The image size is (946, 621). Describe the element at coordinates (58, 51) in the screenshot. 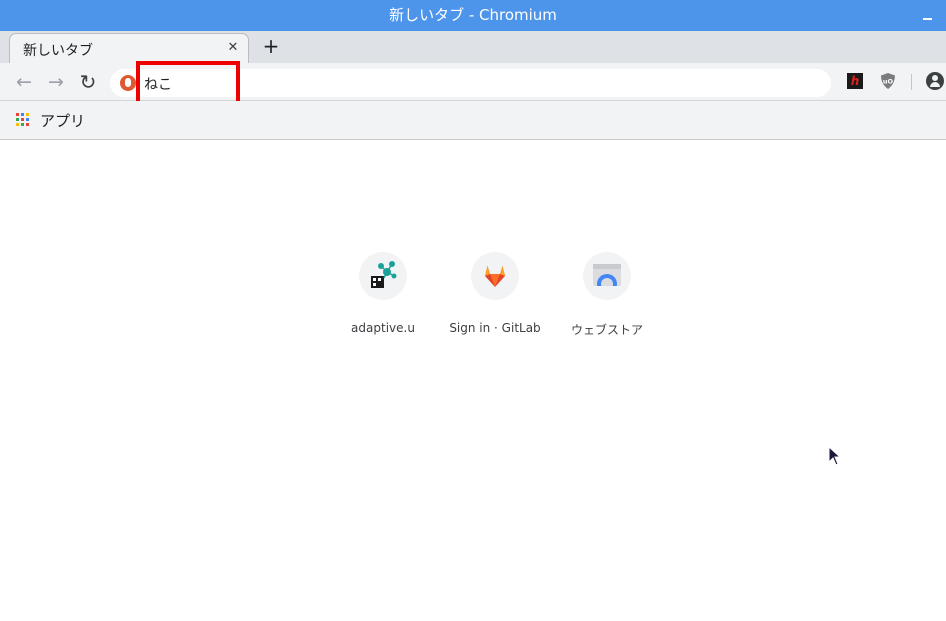

I see `tab-title: 新しいタブ` at that location.